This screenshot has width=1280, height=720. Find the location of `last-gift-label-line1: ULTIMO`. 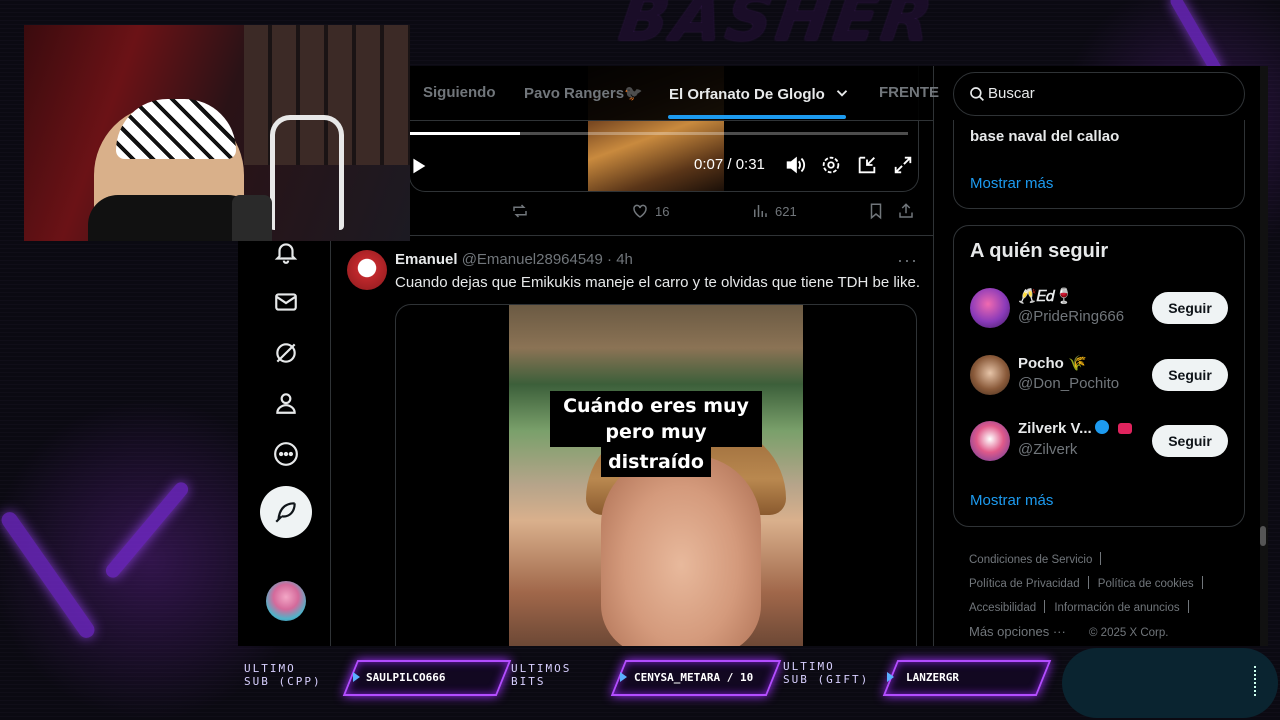

last-gift-label-line1: ULTIMO is located at coordinates (809, 666).